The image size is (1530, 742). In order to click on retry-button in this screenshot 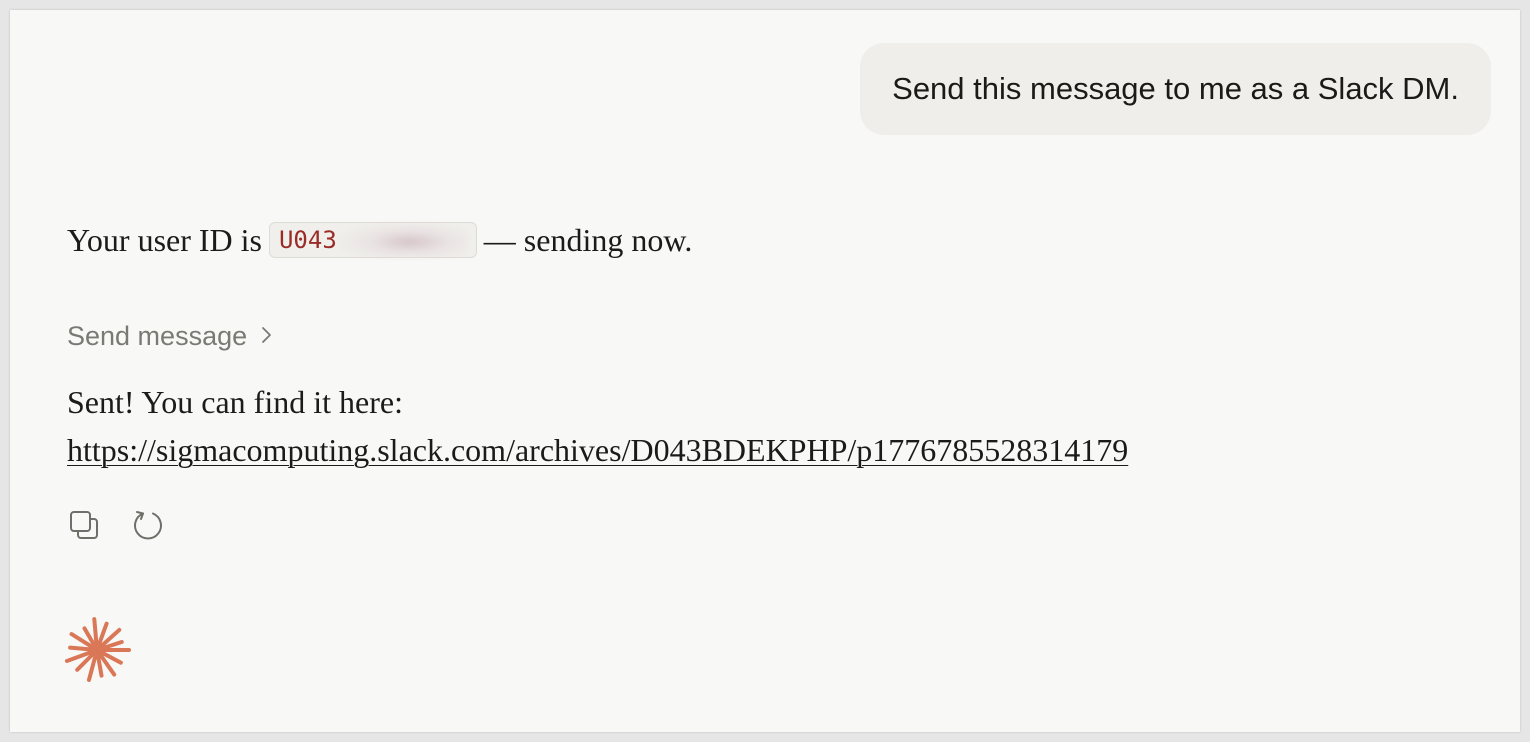, I will do `click(148, 527)`.